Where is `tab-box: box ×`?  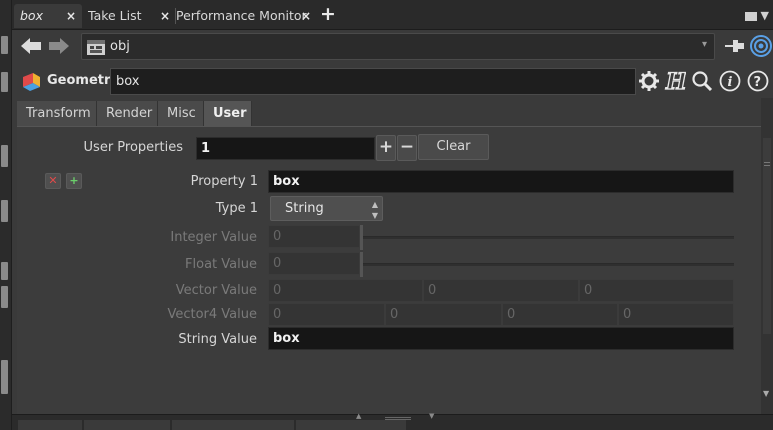
tab-box: box × is located at coordinates (48, 16).